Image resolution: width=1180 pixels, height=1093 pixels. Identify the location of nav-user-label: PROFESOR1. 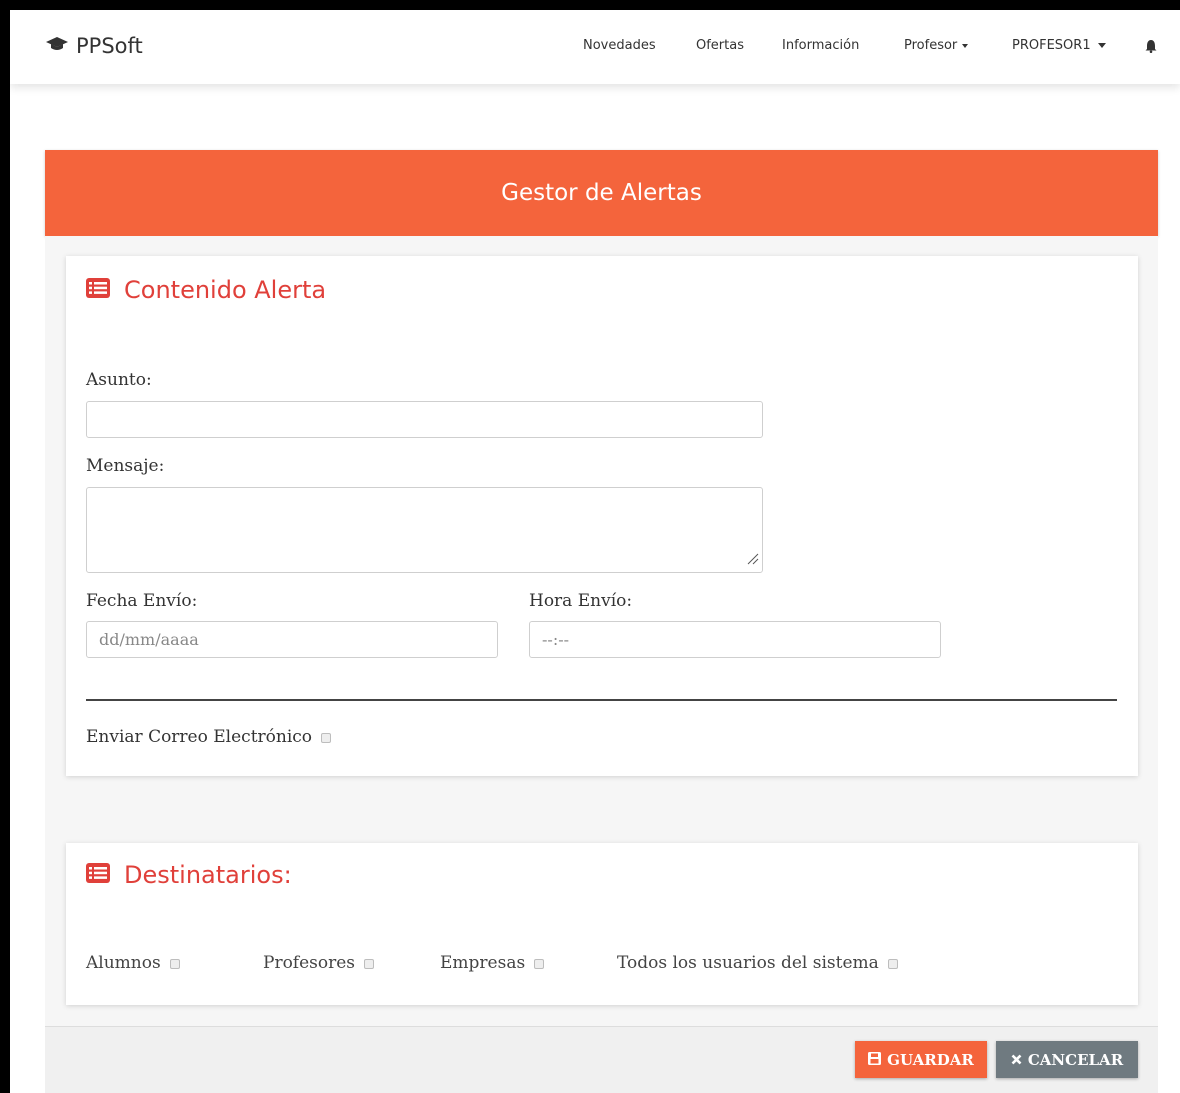
(1051, 45).